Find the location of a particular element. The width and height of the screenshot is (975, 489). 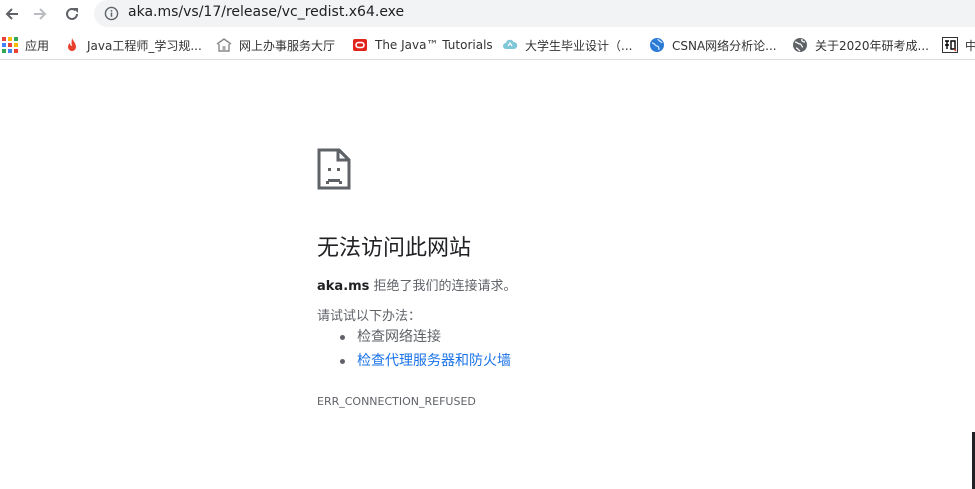

bookmark-java-tutorials: The Java™ Tutorials is located at coordinates (422, 45).